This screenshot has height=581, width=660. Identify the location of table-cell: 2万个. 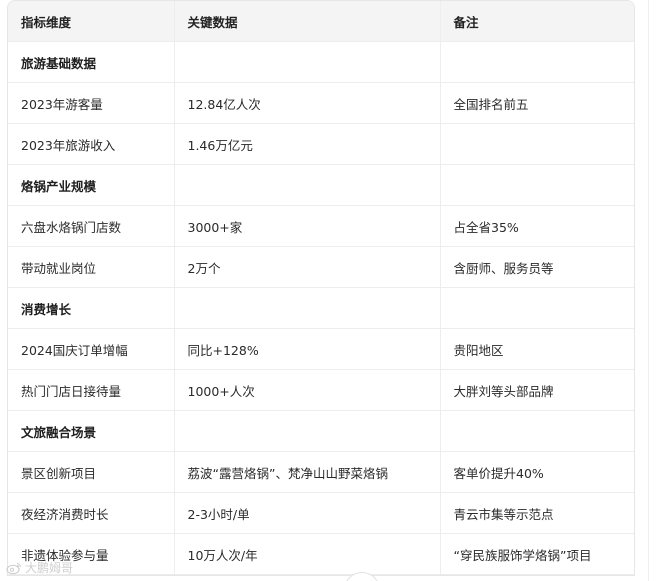
(307, 267).